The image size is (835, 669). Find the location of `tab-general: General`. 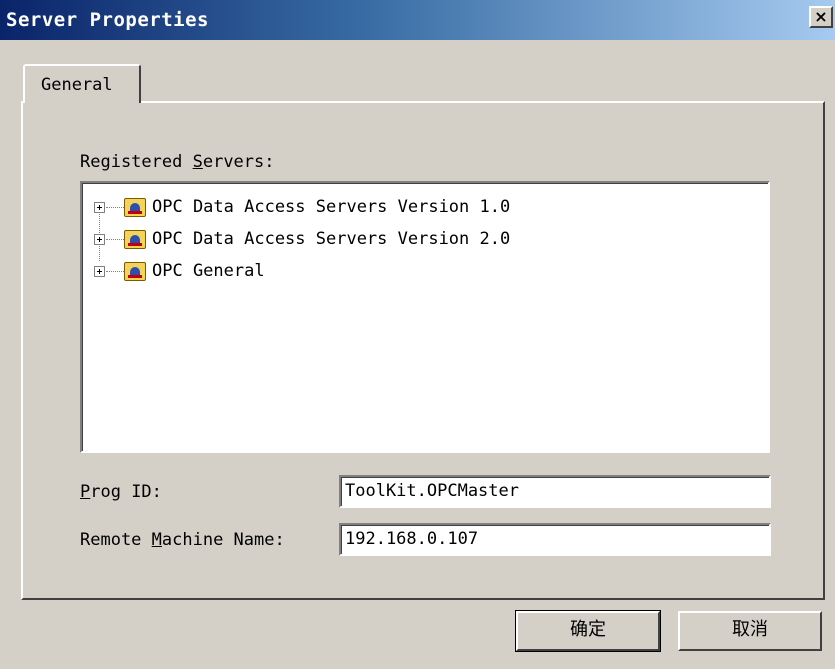

tab-general: General is located at coordinates (82, 83).